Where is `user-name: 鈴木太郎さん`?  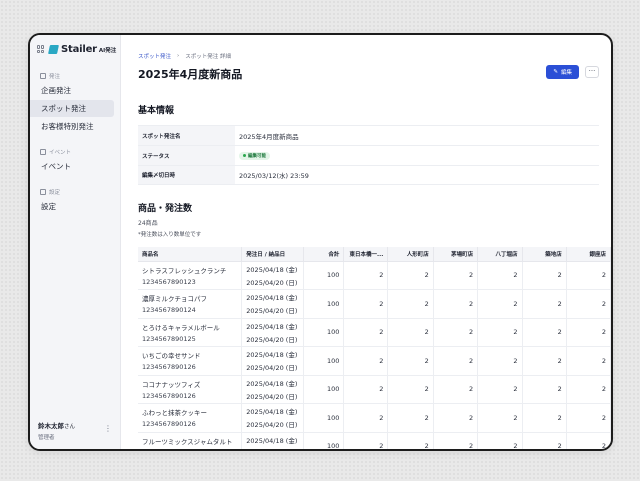
user-name: 鈴木太郎さん is located at coordinates (76, 425).